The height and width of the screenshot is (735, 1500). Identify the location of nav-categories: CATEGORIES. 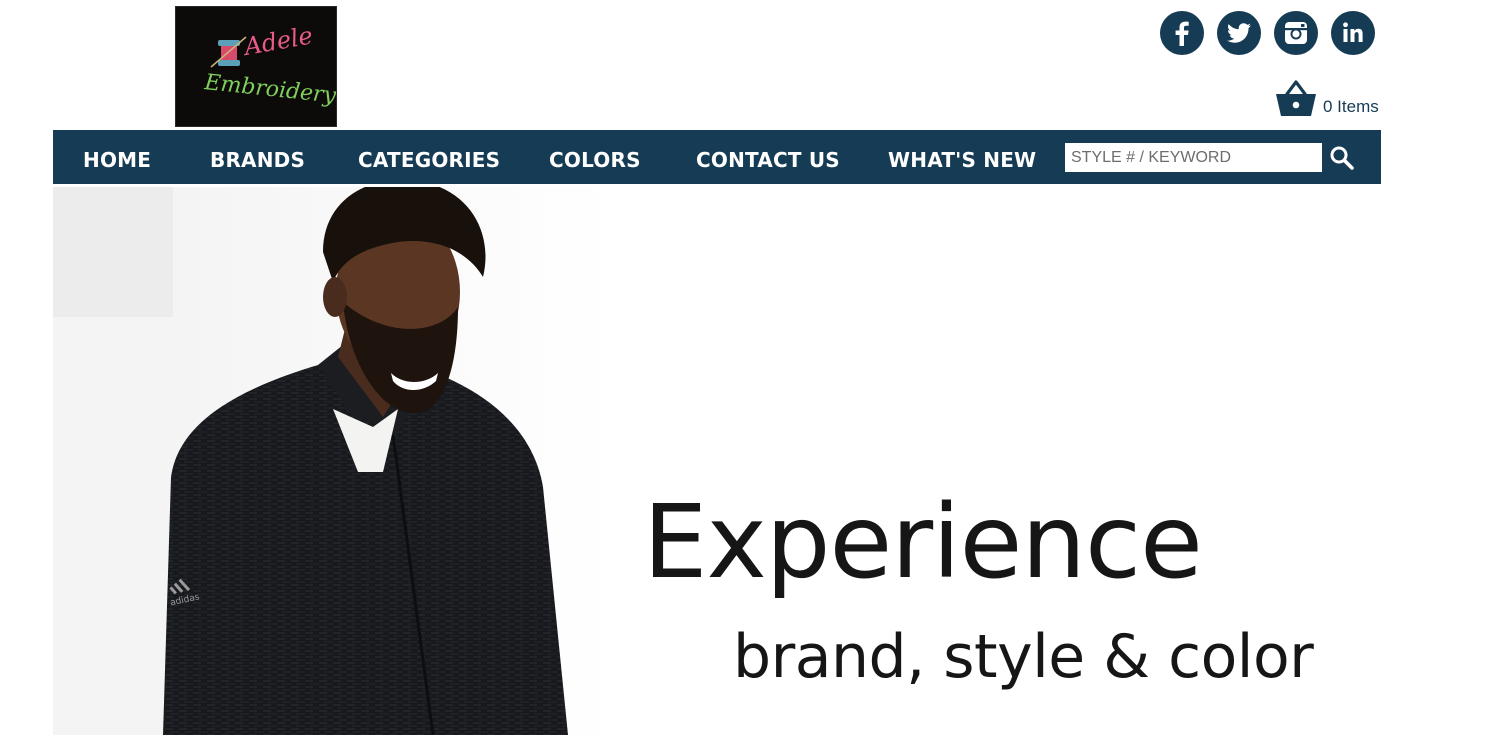
(429, 157).